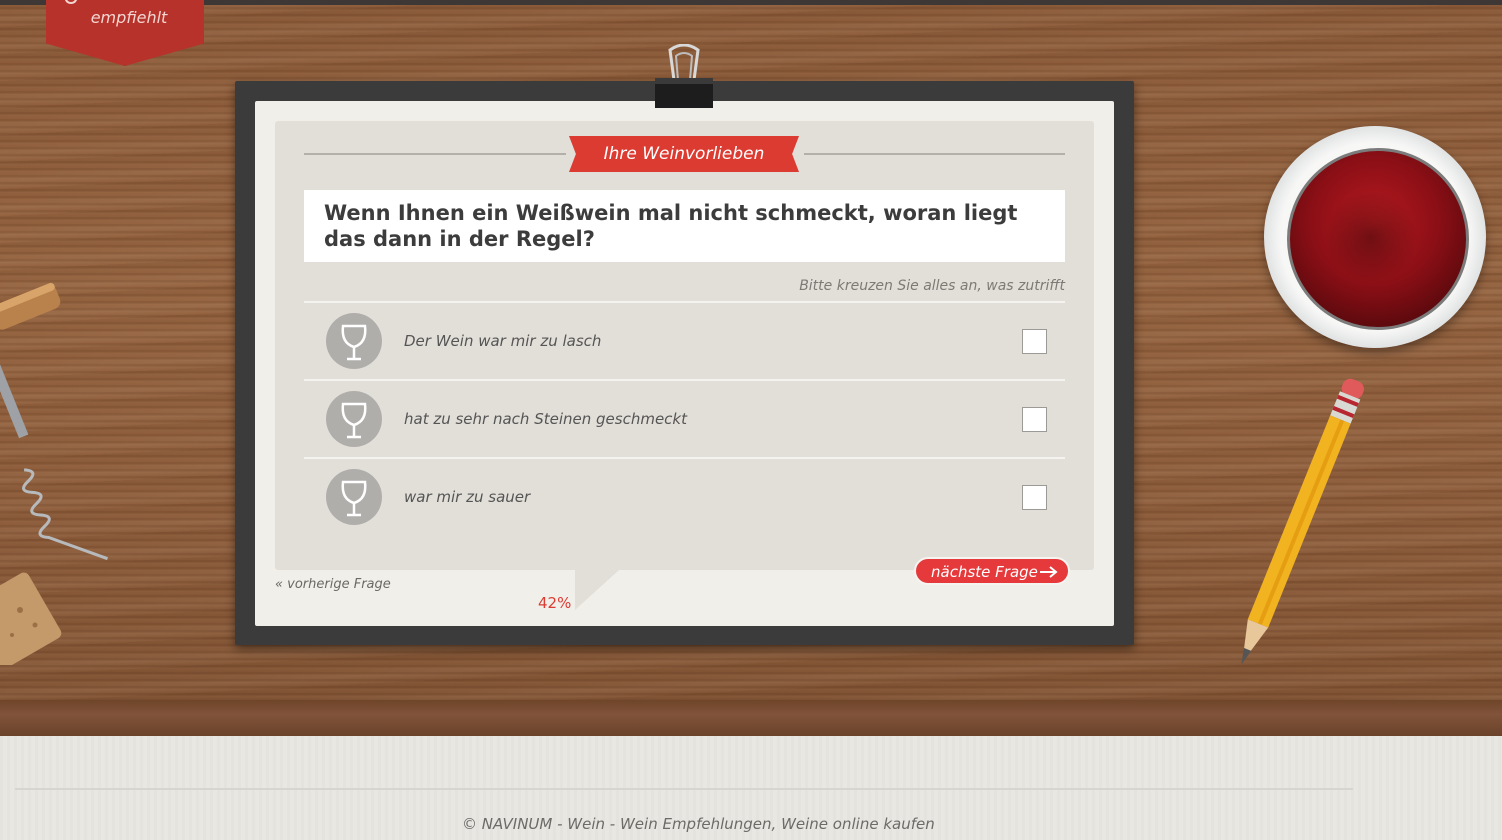  I want to click on option-row: hat zu sehr nach Steinen geschmeckt, so click(684, 419).